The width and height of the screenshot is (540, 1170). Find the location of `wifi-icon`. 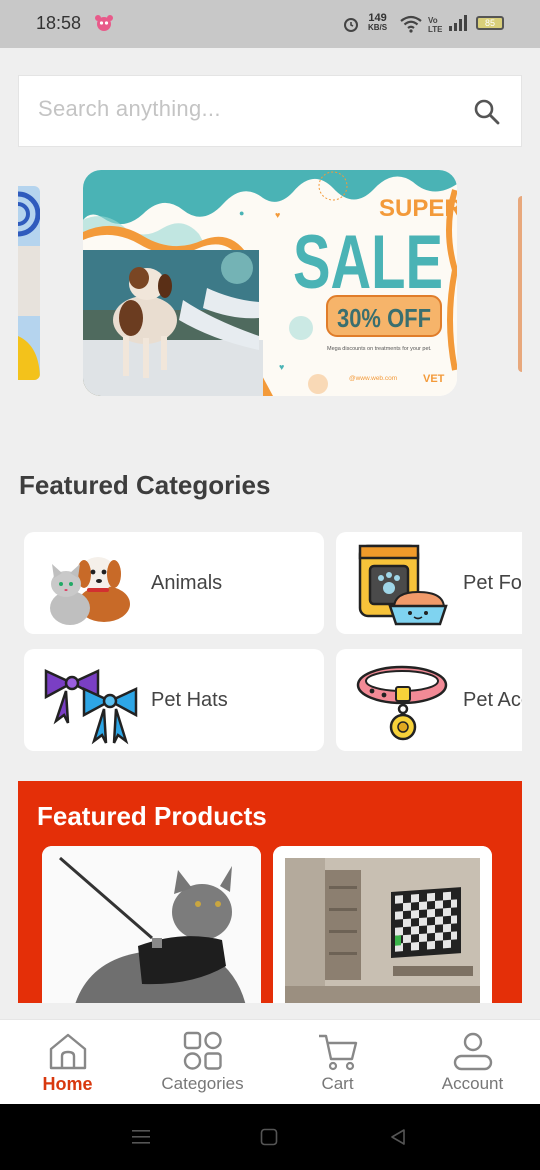

wifi-icon is located at coordinates (411, 24).